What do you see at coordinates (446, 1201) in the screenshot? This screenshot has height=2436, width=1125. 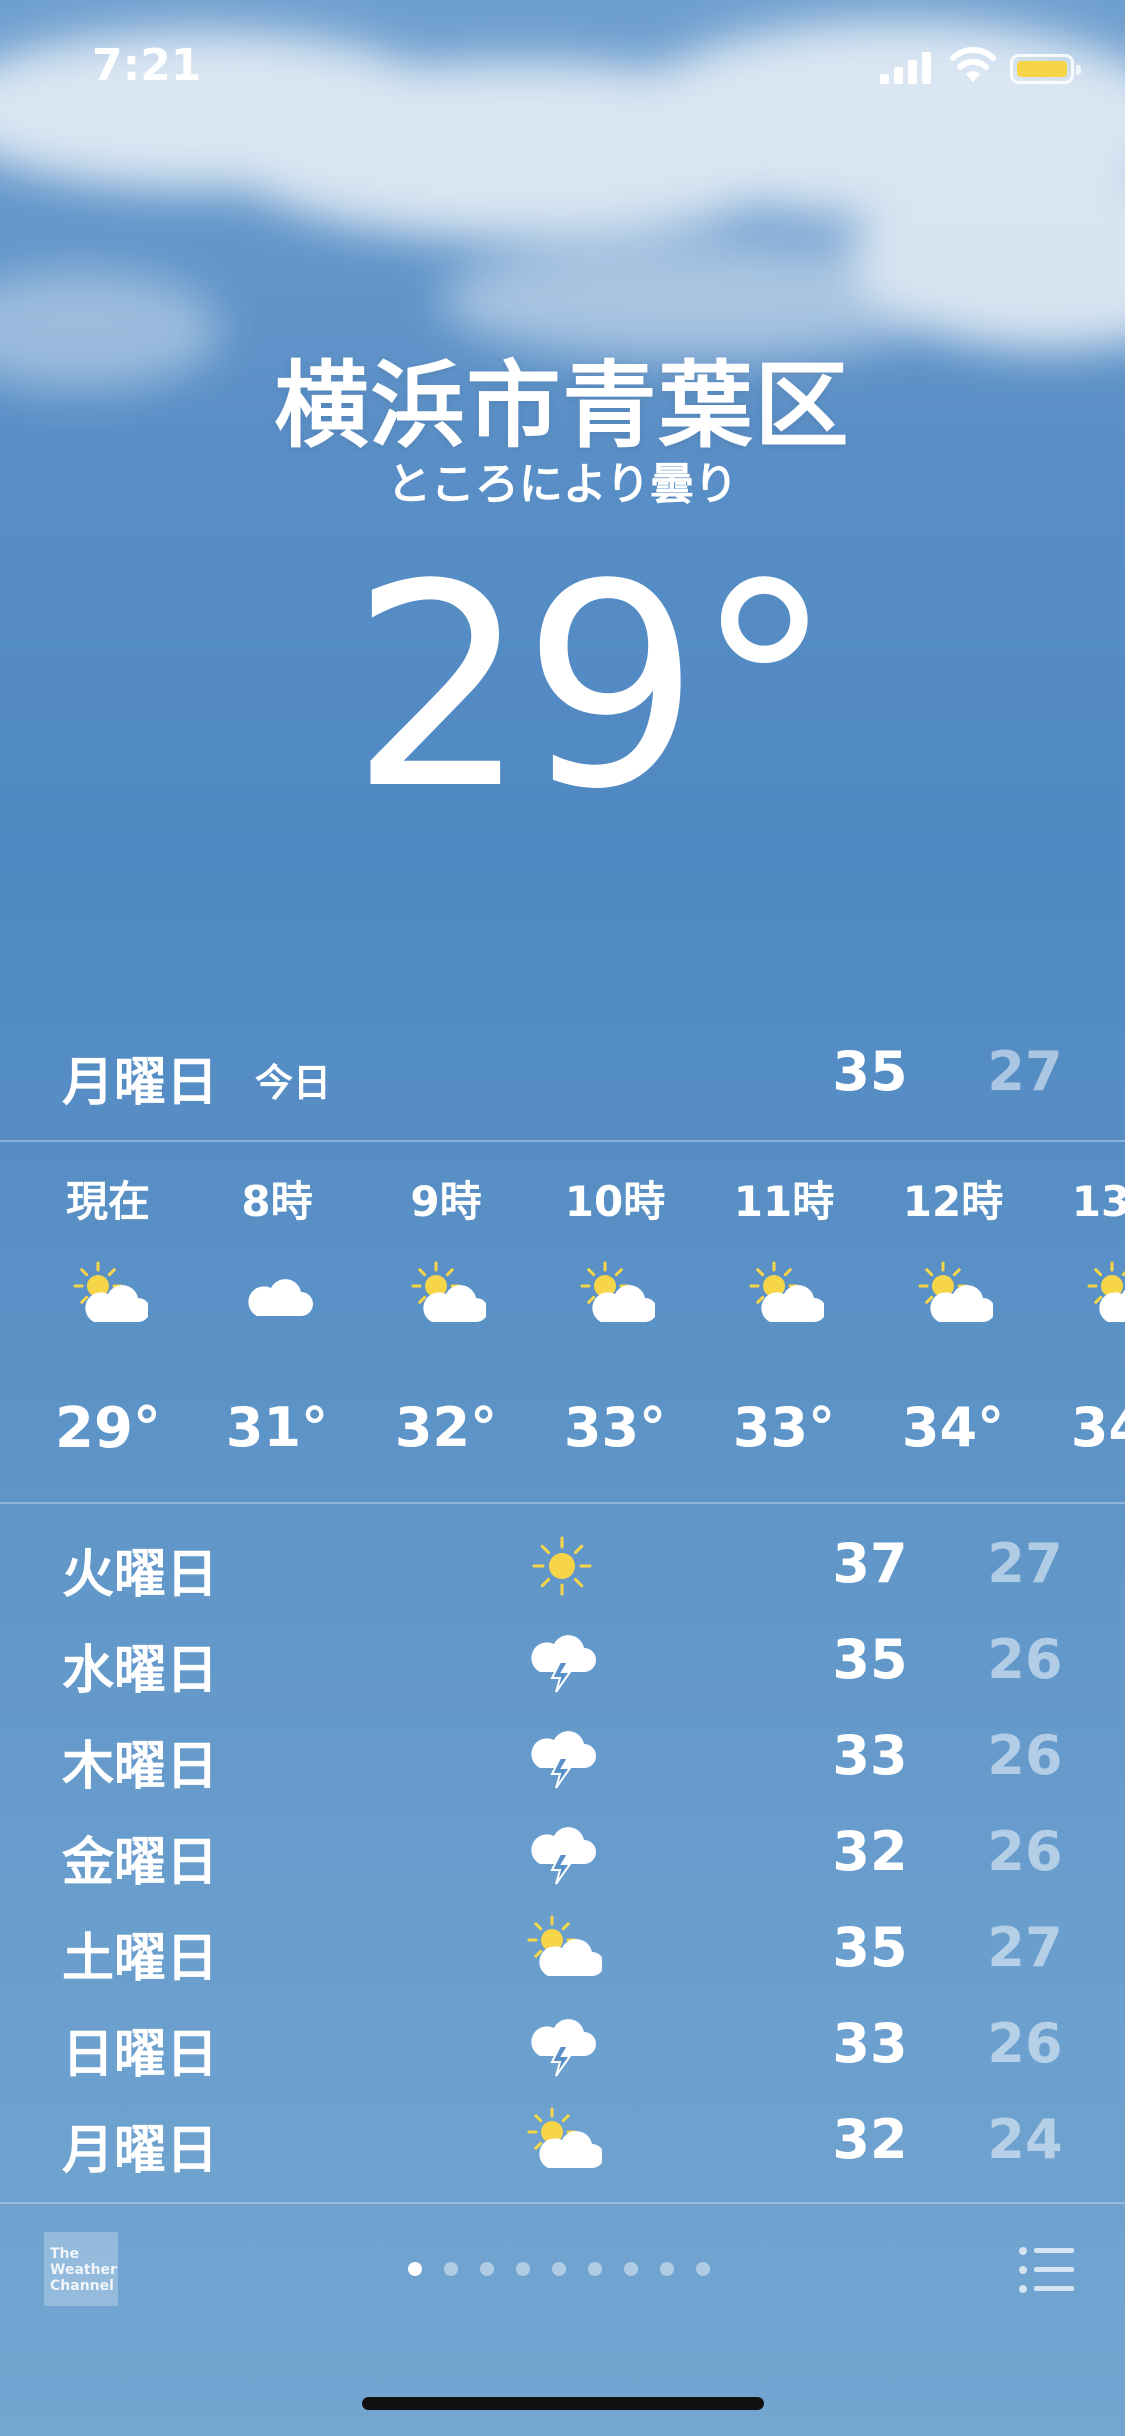 I see `hourly-time: 9時` at bounding box center [446, 1201].